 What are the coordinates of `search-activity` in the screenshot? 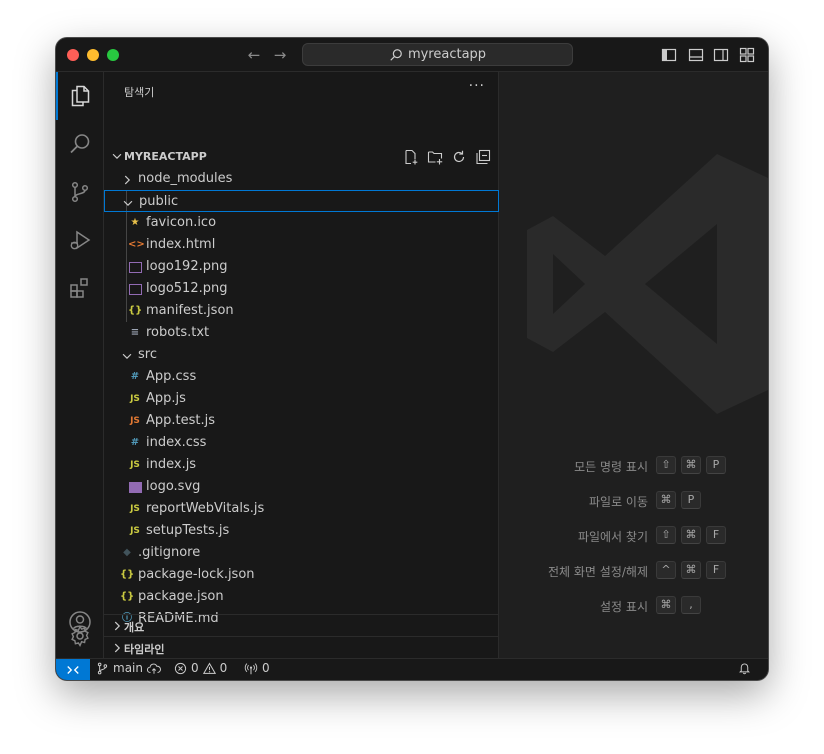 It's located at (80, 144).